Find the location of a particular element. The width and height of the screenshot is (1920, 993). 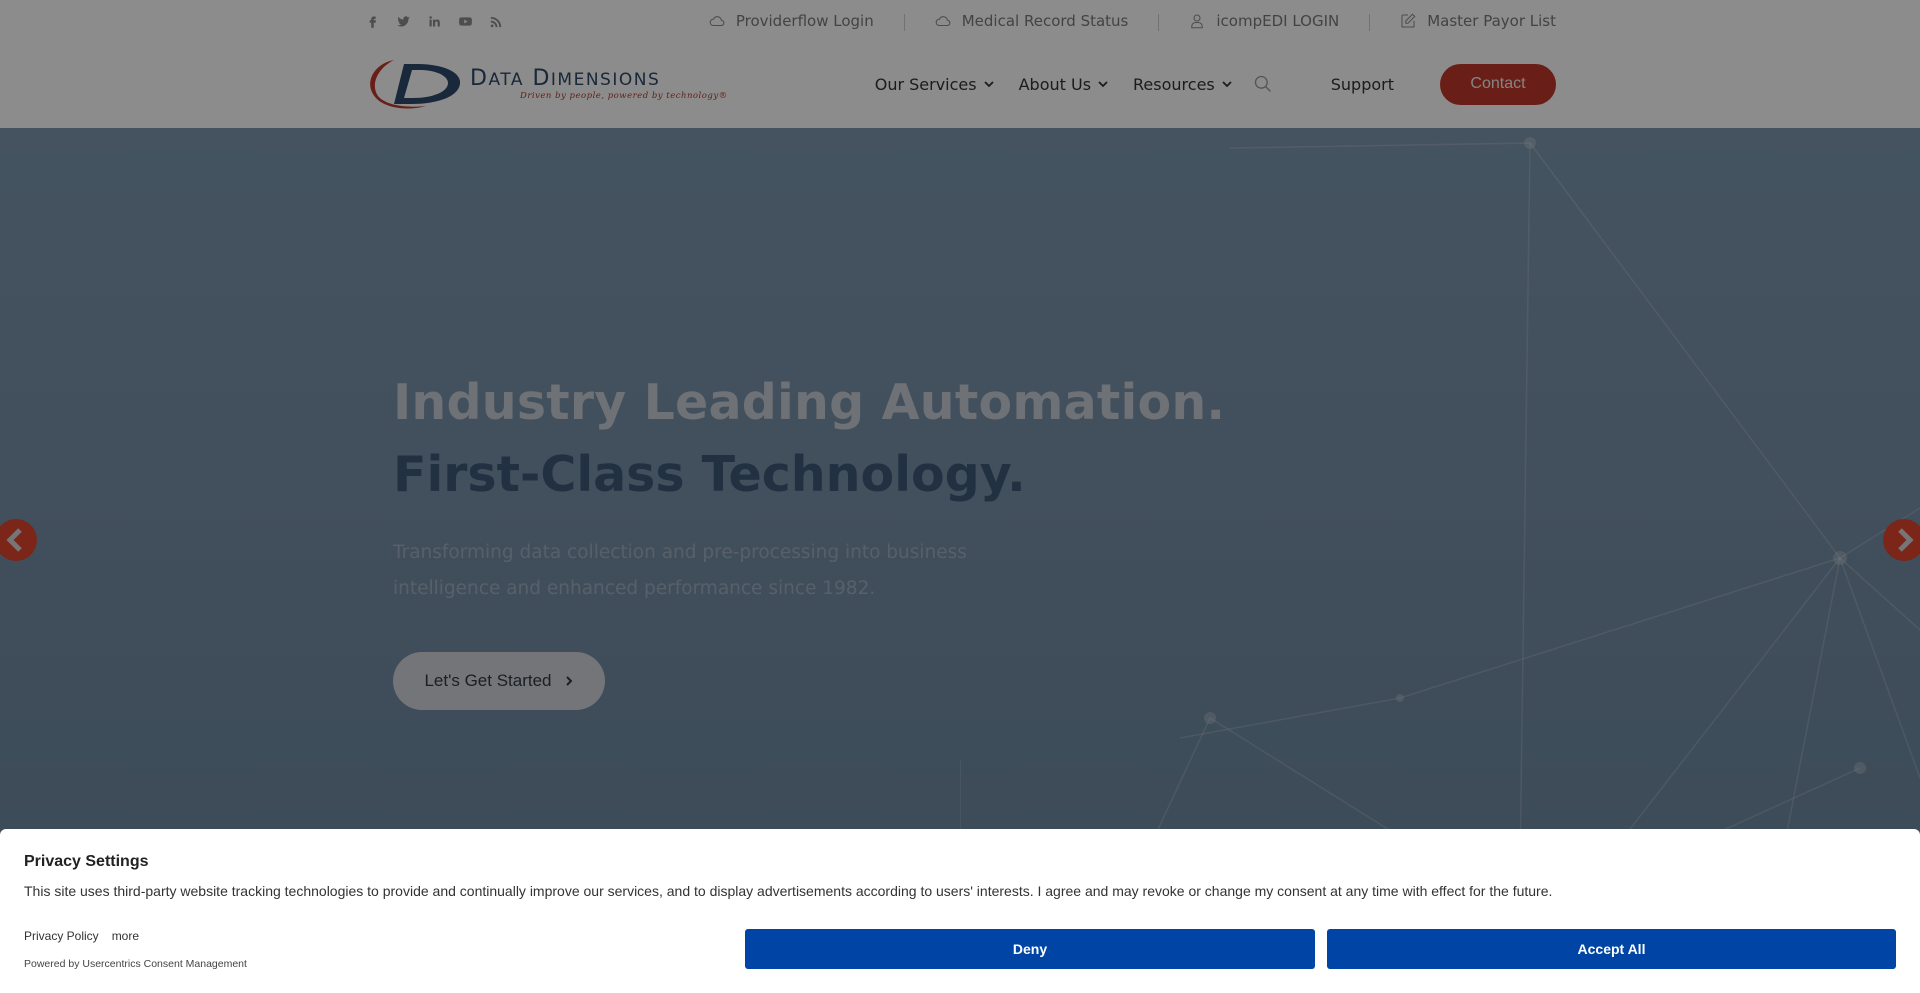

get-started-button: Let's Get Started is located at coordinates (499, 681).